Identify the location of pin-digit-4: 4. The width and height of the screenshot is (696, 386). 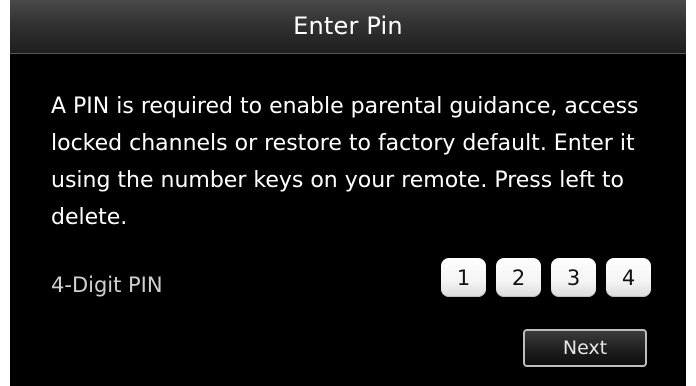
(628, 277).